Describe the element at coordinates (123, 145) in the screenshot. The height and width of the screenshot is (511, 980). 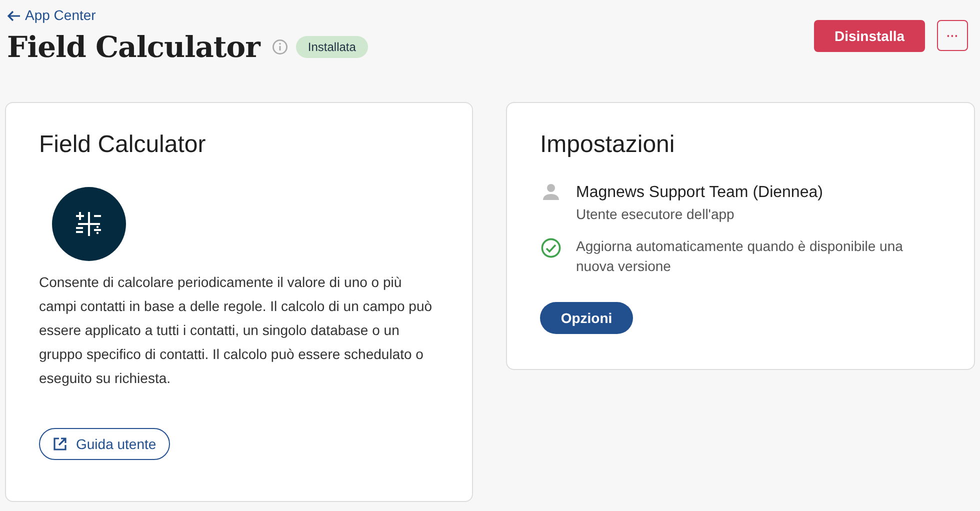
I see `card-title: Field Calculator` at that location.